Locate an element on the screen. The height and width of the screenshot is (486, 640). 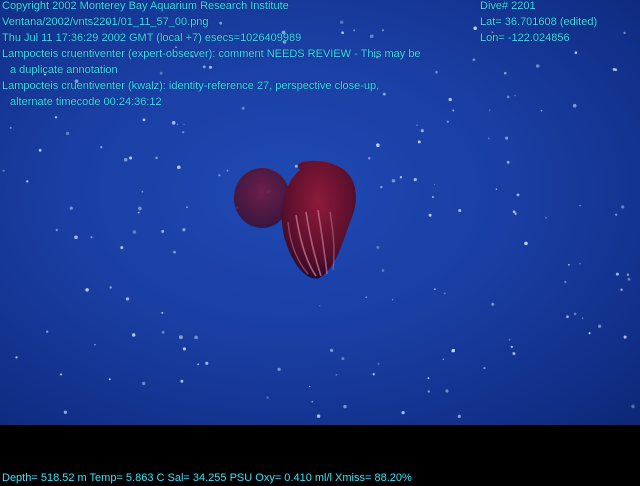
annotation-2-line-2: alternate timecode 00:24:36:12 is located at coordinates (86, 102).